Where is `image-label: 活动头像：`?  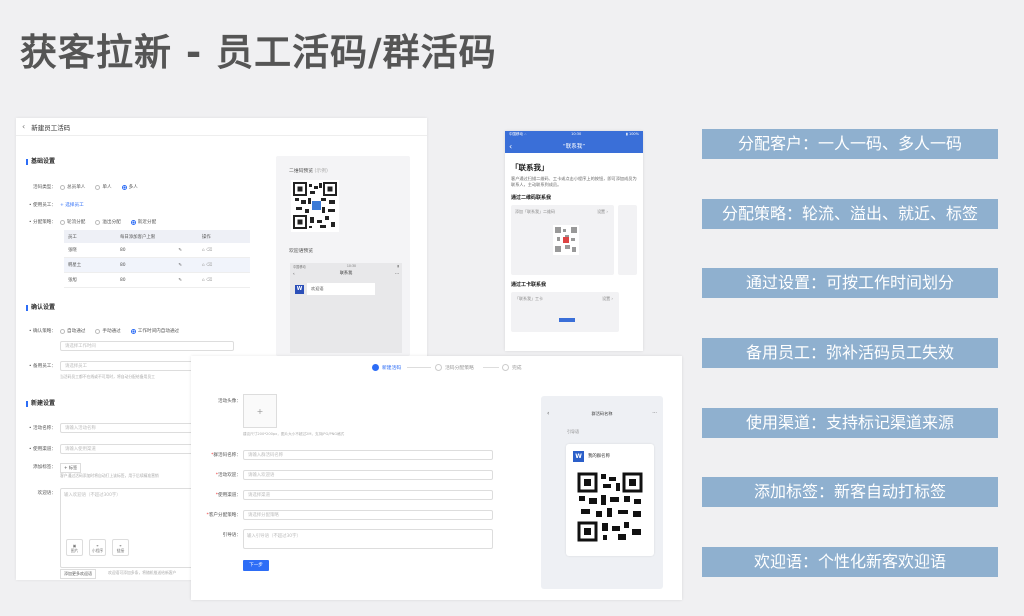 image-label: 活动头像： is located at coordinates (229, 401).